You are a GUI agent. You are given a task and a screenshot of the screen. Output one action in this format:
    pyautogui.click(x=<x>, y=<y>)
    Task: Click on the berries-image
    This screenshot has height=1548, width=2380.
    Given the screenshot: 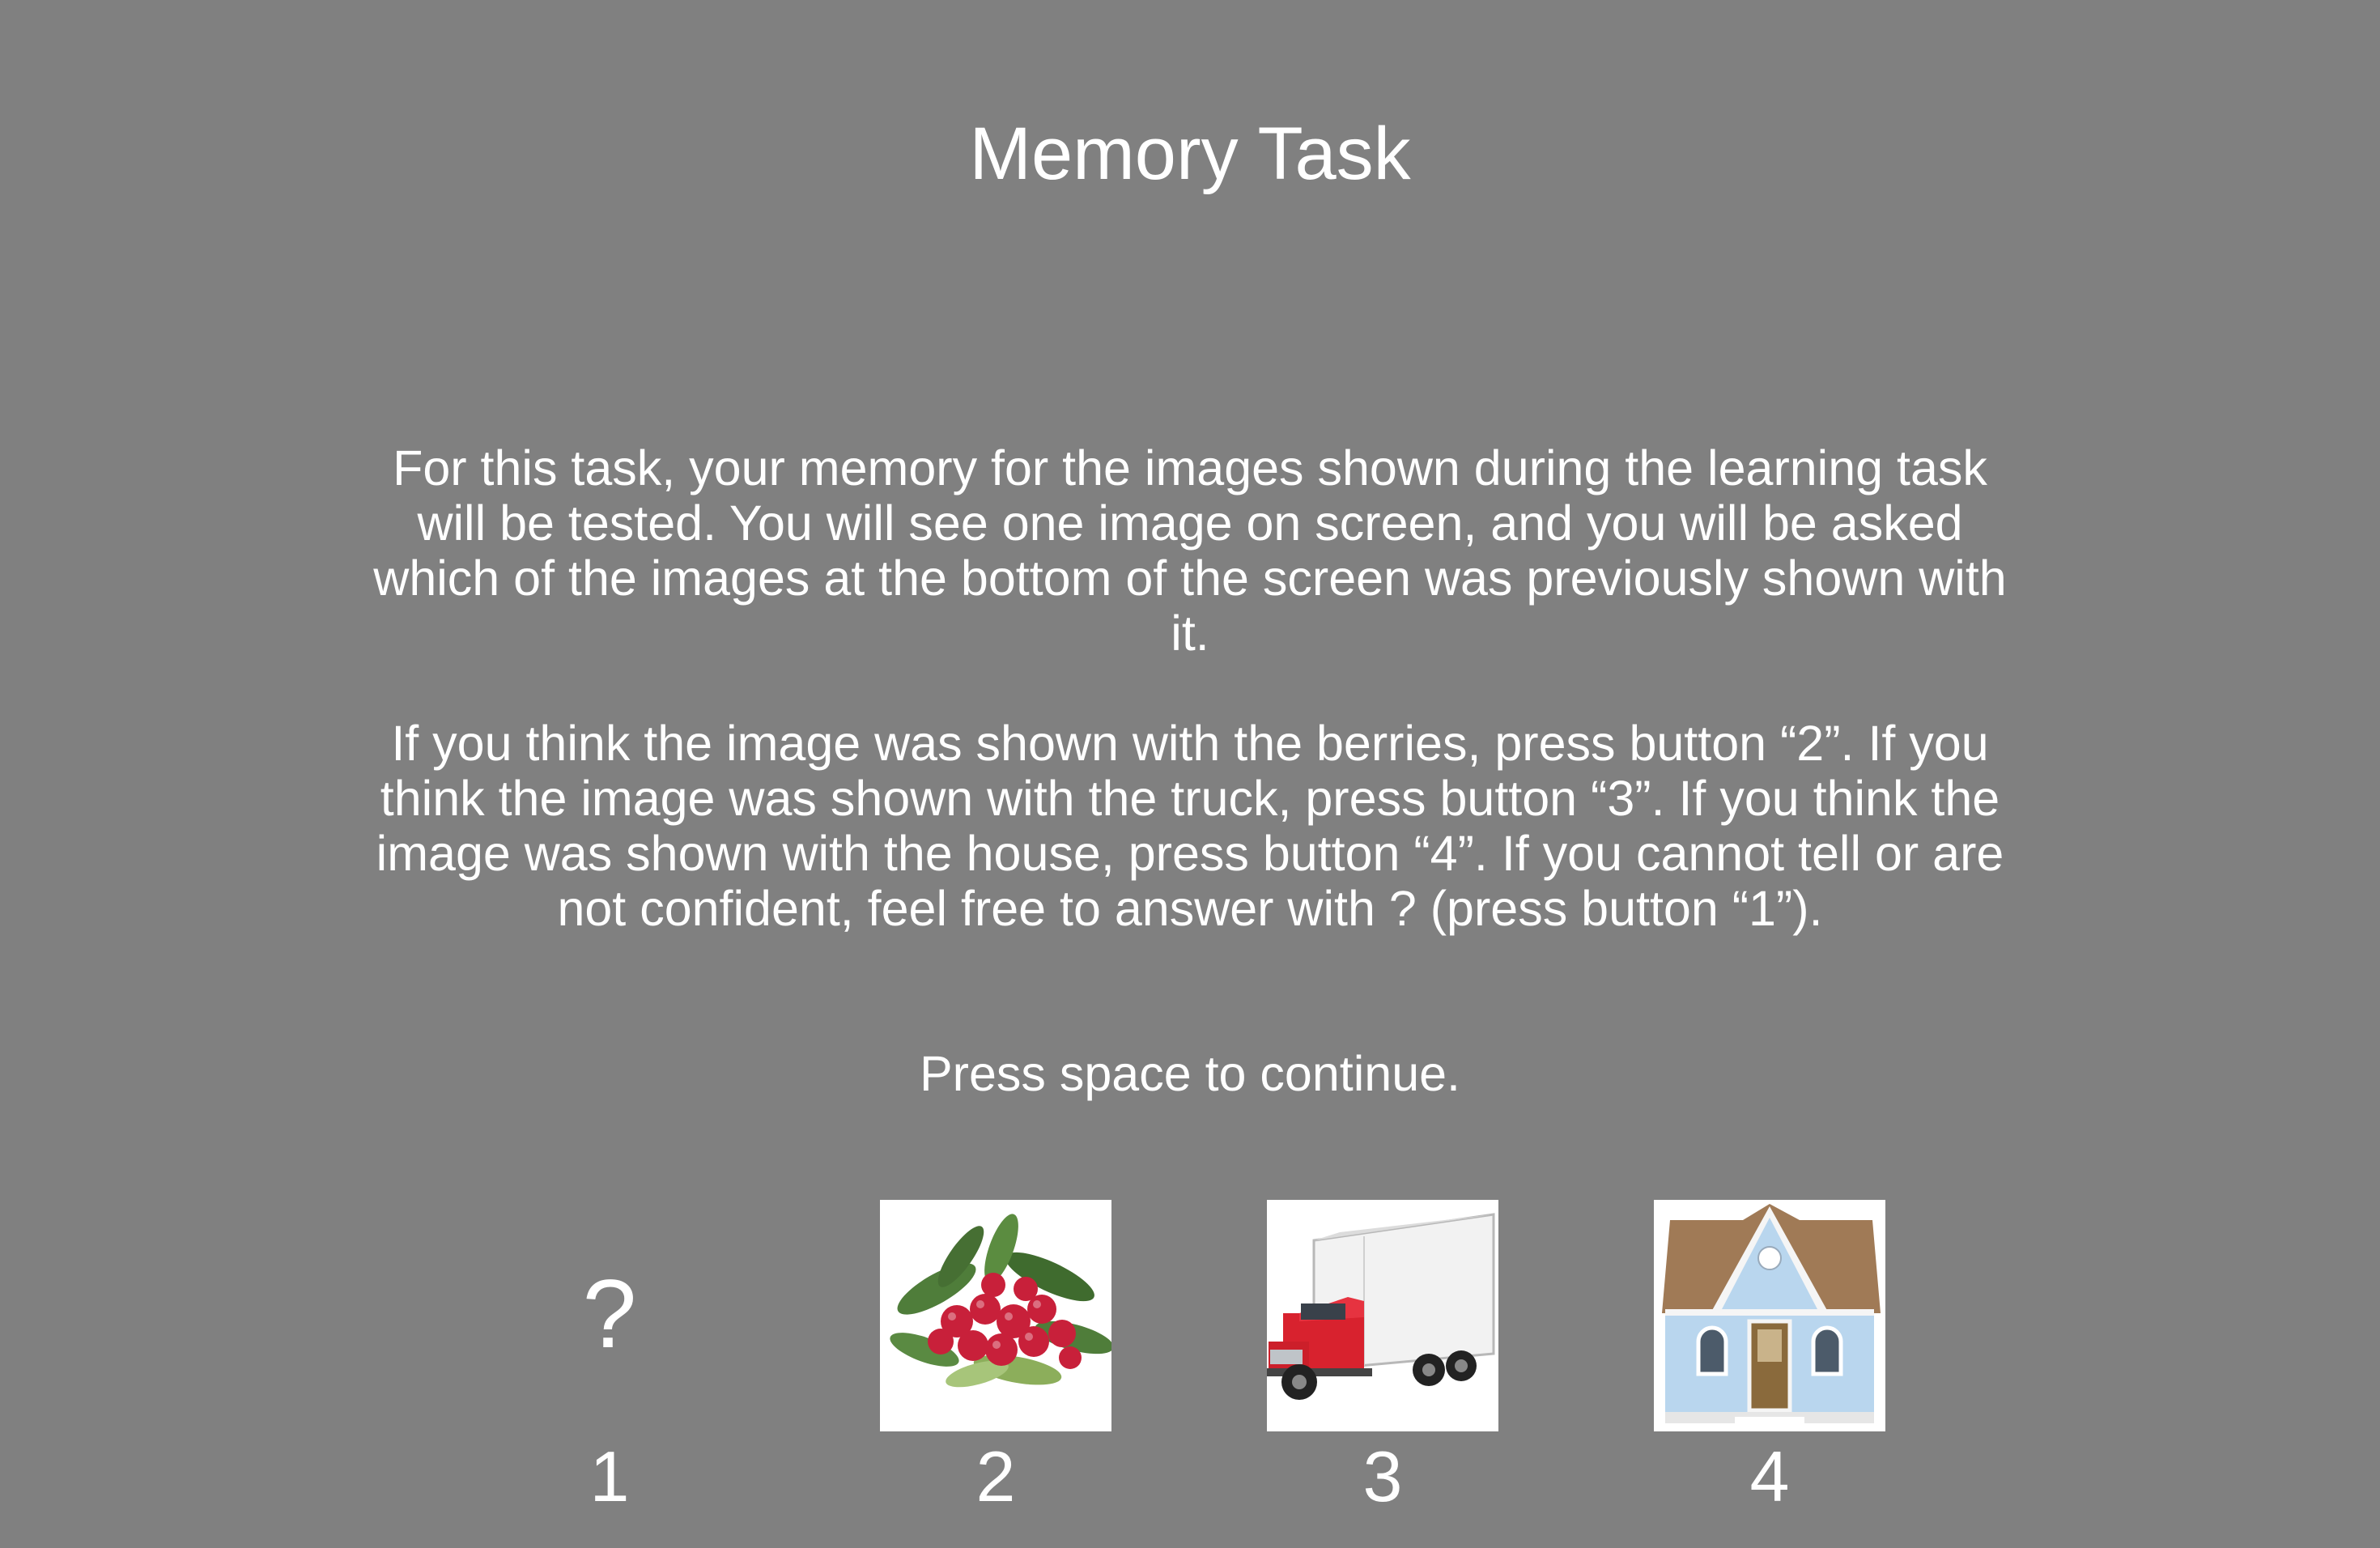 What is the action you would take?
    pyautogui.click(x=995, y=1315)
    